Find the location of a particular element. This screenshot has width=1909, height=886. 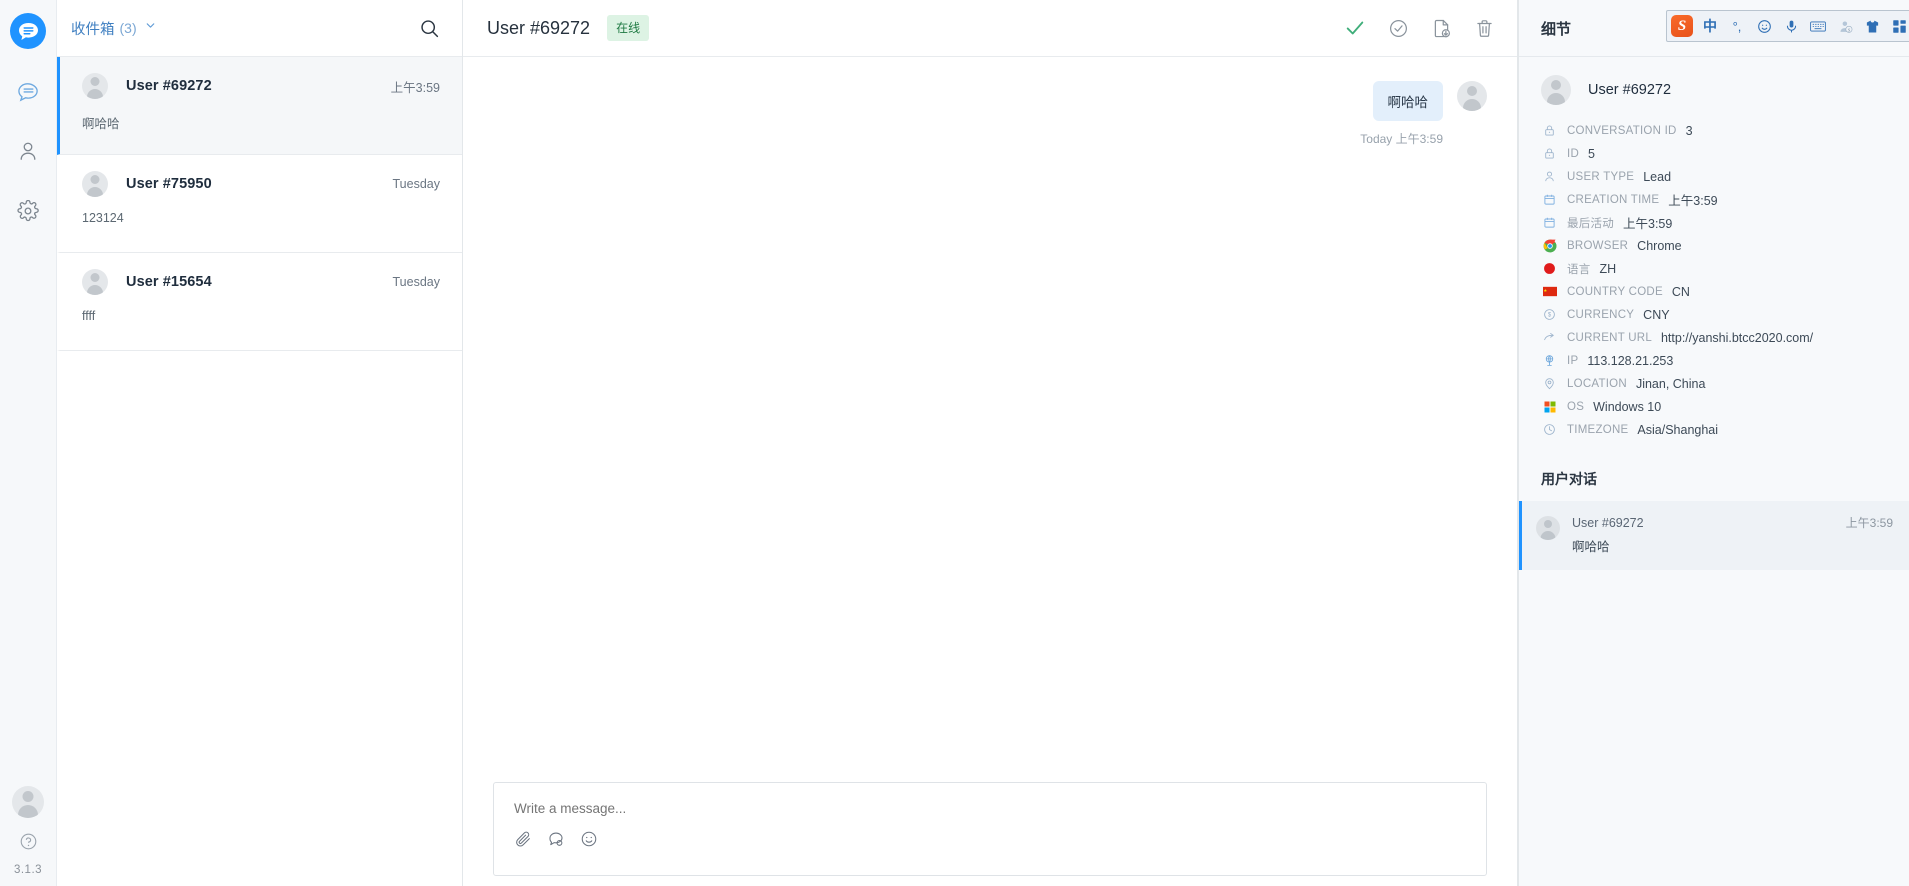

rail-items is located at coordinates (28, 151).